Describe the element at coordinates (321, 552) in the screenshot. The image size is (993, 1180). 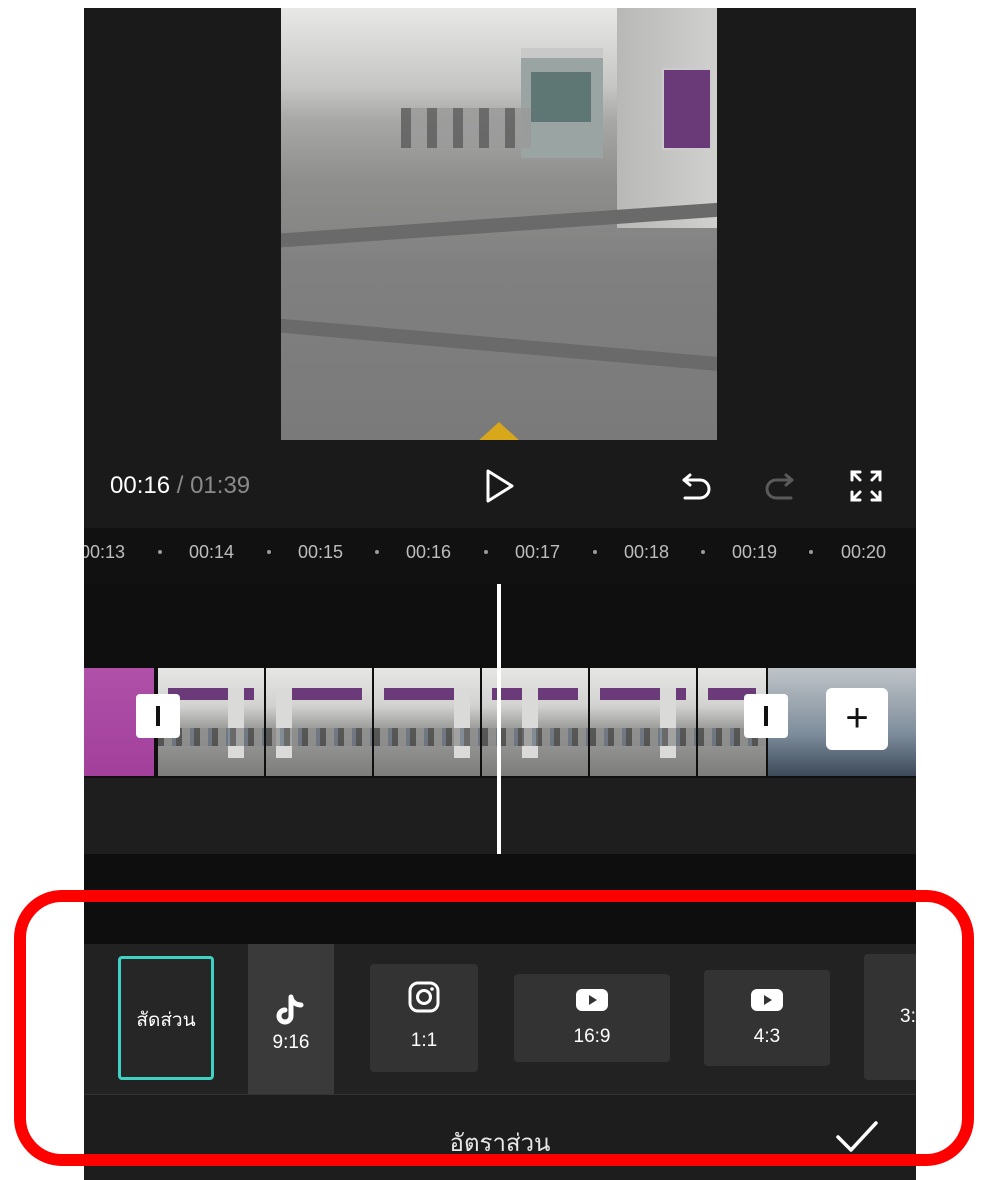
I see `ruler-tick: 00:15` at that location.